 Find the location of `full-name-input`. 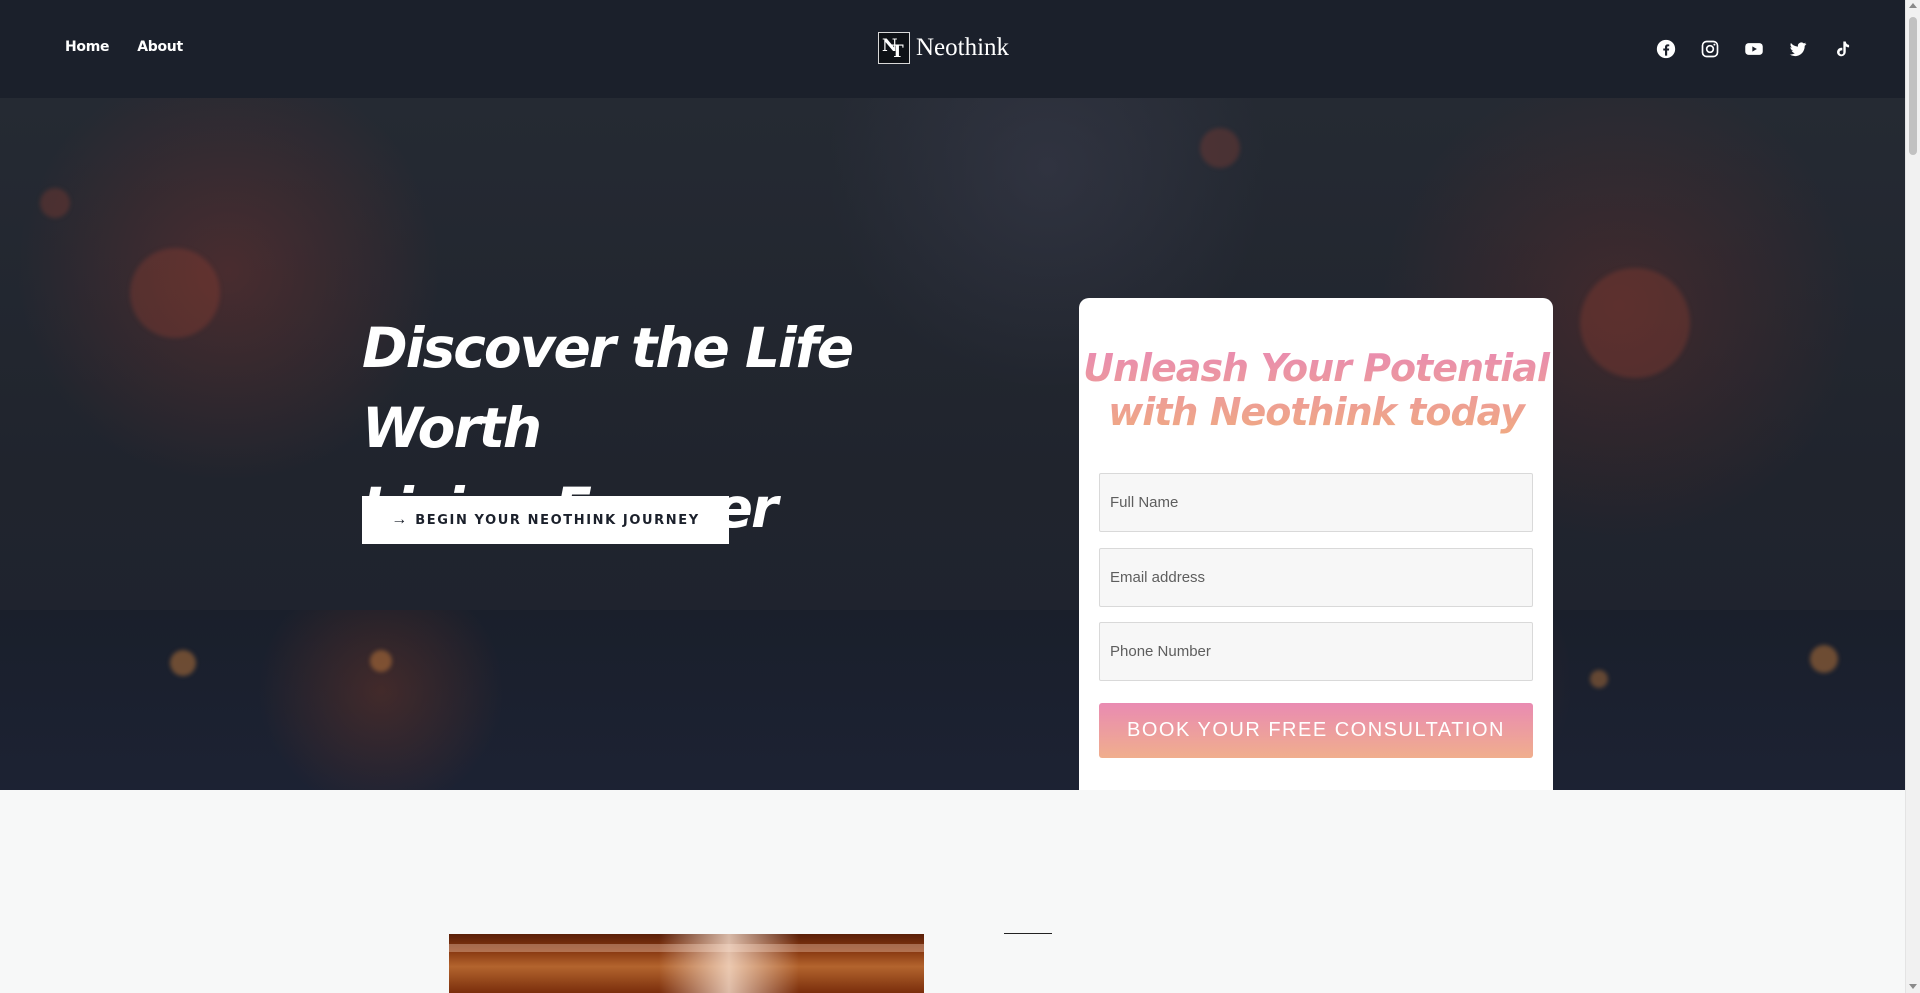

full-name-input is located at coordinates (1316, 502).